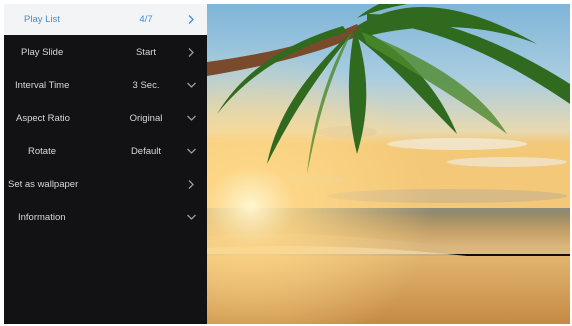 The image size is (572, 326). Describe the element at coordinates (105, 217) in the screenshot. I see `menu-item-information: Information` at that location.